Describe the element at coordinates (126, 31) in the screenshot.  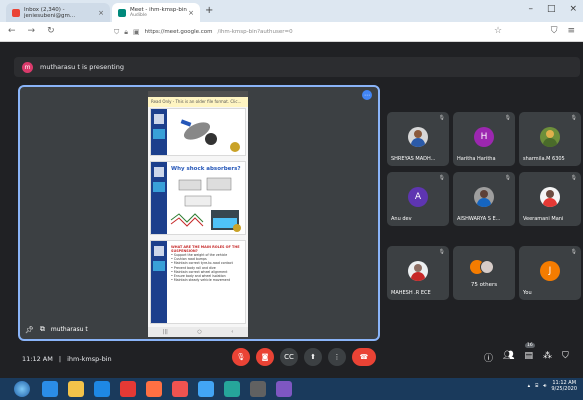
I see `lock-icon: 🔒︎` at that location.